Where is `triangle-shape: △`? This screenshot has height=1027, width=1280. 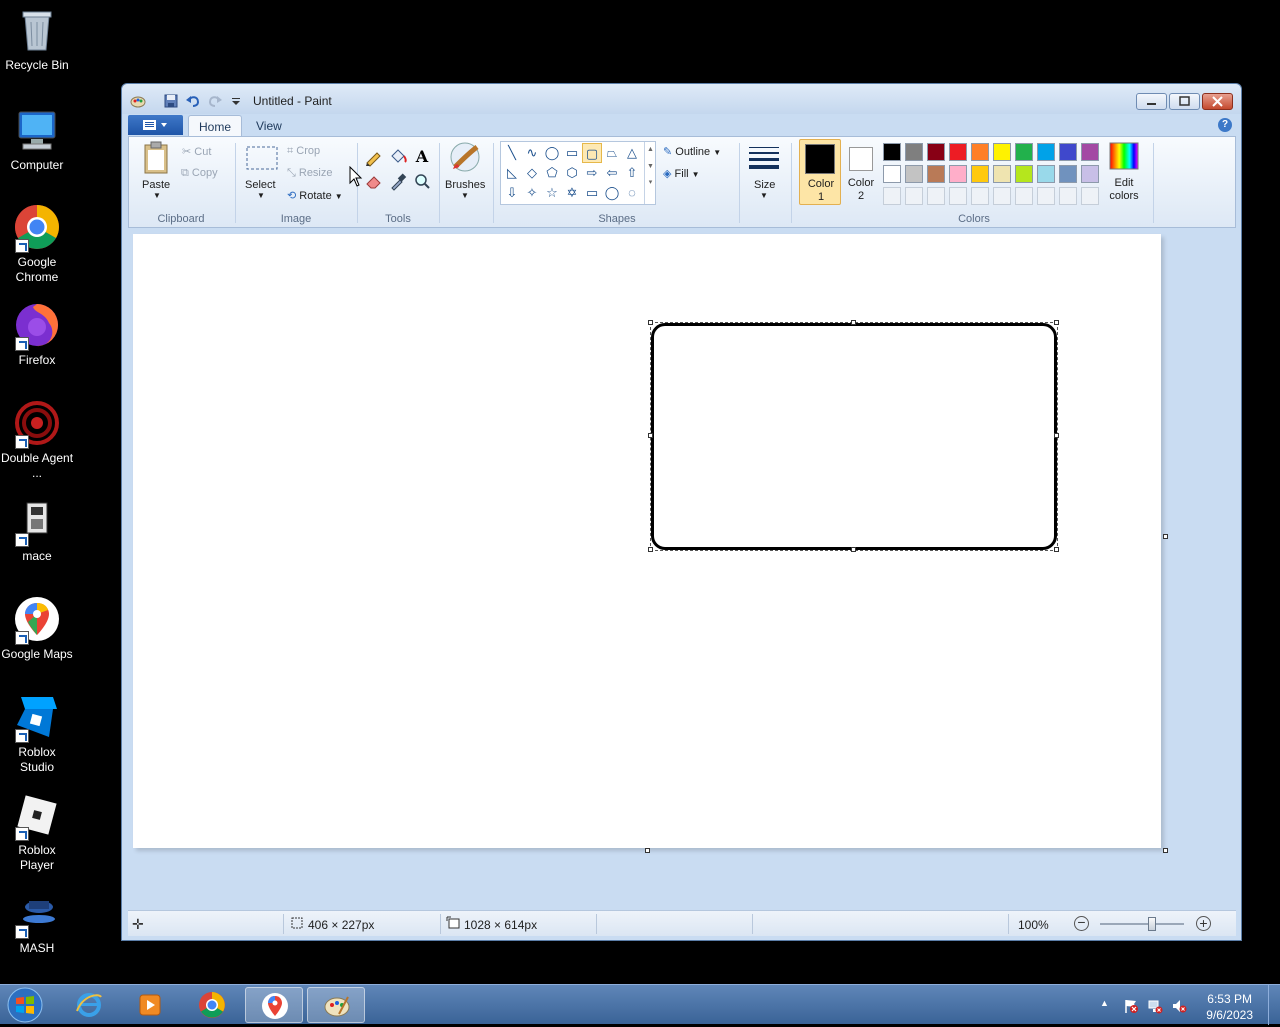 triangle-shape: △ is located at coordinates (632, 153).